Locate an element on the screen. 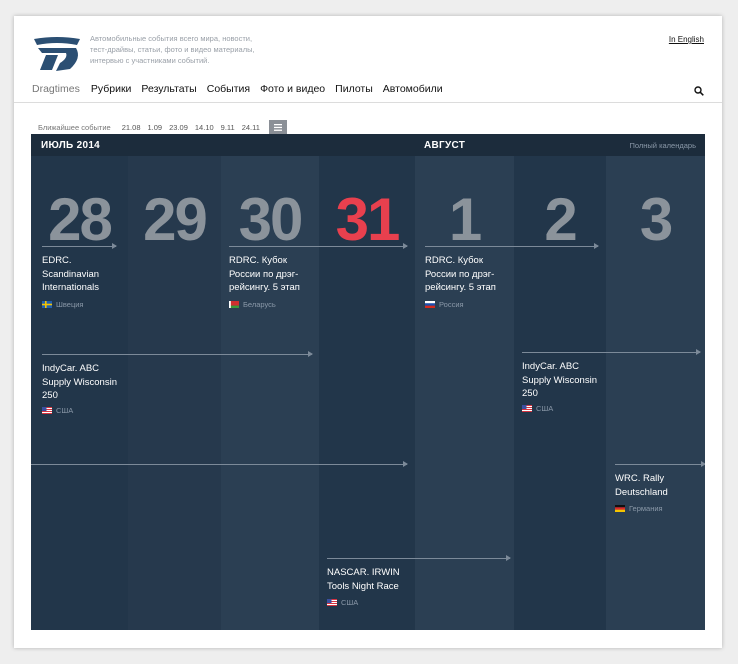 The height and width of the screenshot is (664, 738). calendar-toggle-button is located at coordinates (277, 127).